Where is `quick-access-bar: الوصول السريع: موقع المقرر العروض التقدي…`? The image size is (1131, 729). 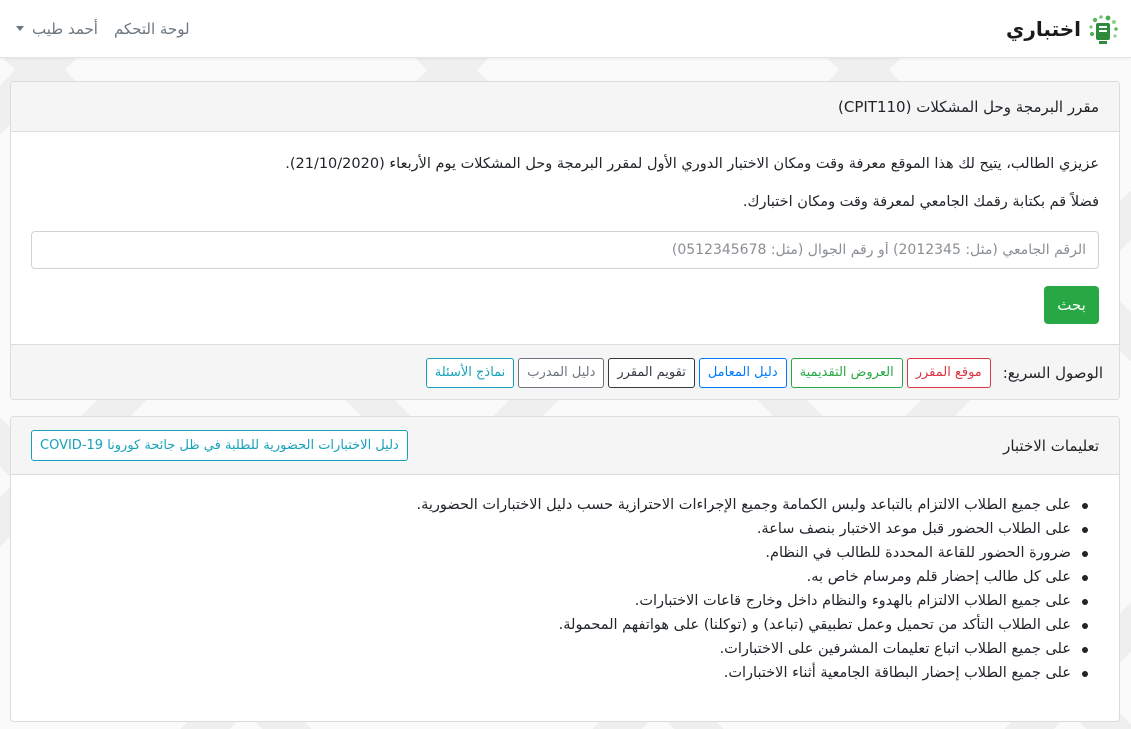
quick-access-bar: الوصول السريع: موقع المقرر العروض التقدي… is located at coordinates (565, 371).